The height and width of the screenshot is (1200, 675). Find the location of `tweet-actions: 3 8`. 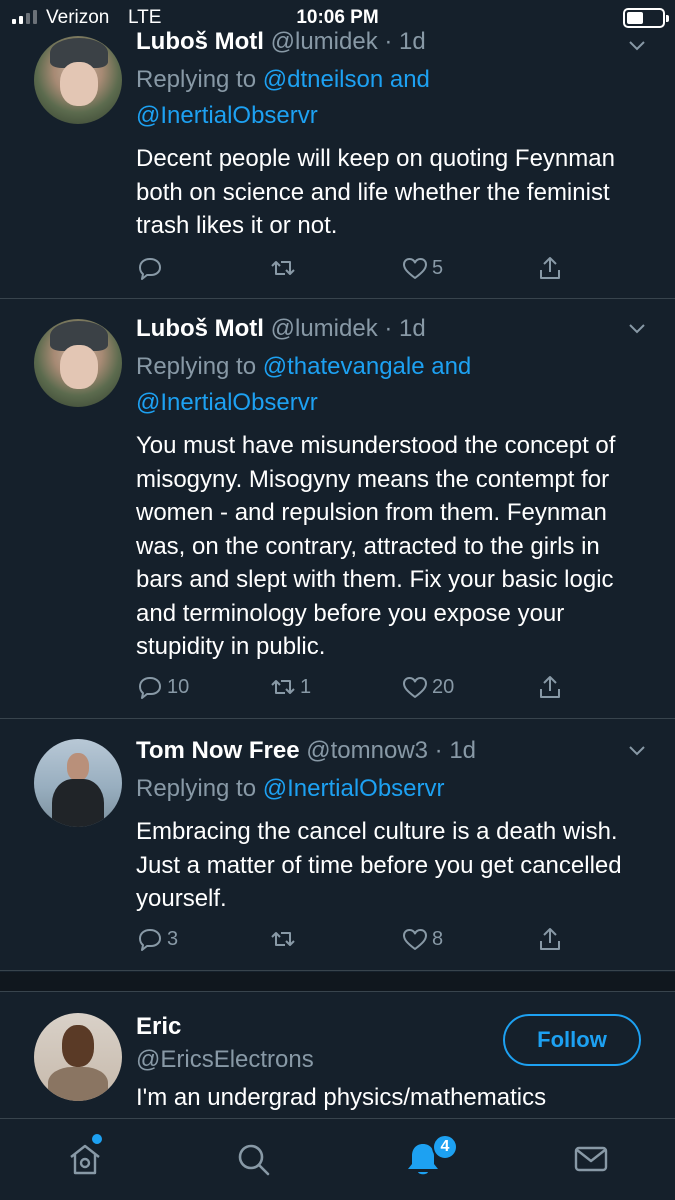

tweet-actions: 3 8 is located at coordinates (356, 941).